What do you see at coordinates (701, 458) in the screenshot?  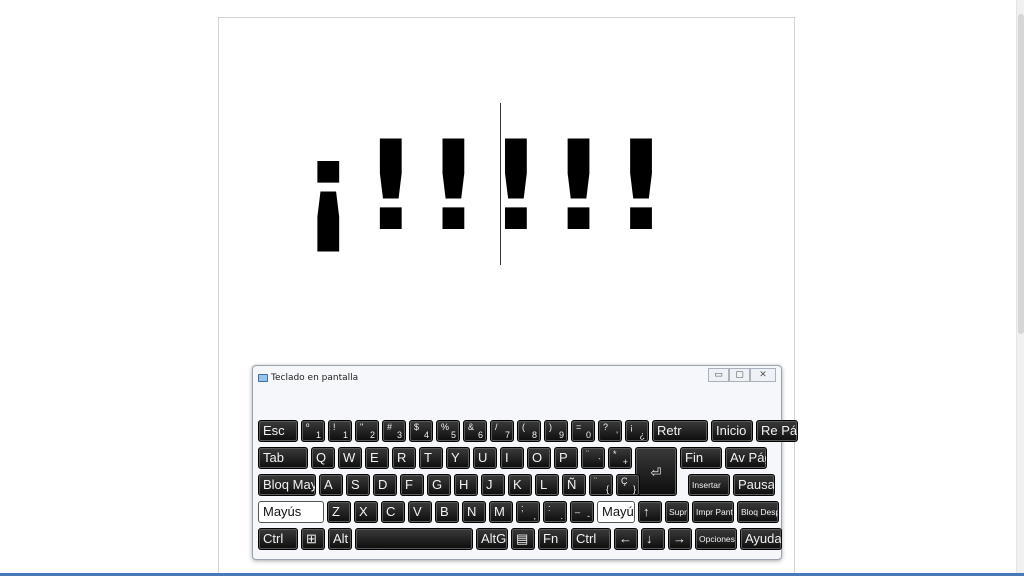 I see `key-fin: Fin` at bounding box center [701, 458].